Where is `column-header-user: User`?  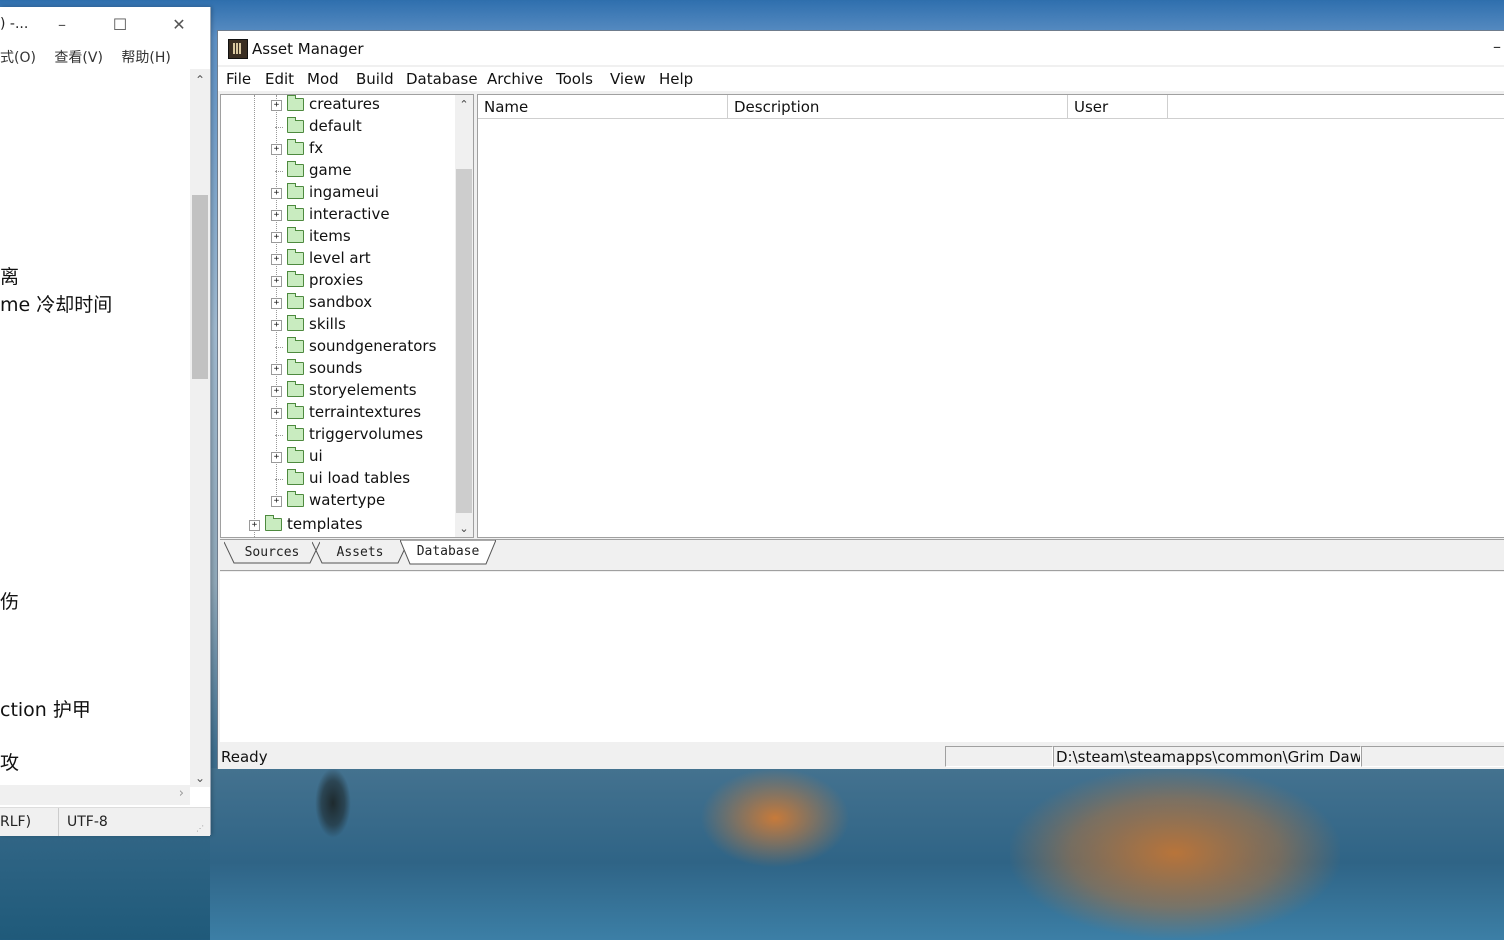 column-header-user: User is located at coordinates (1118, 106).